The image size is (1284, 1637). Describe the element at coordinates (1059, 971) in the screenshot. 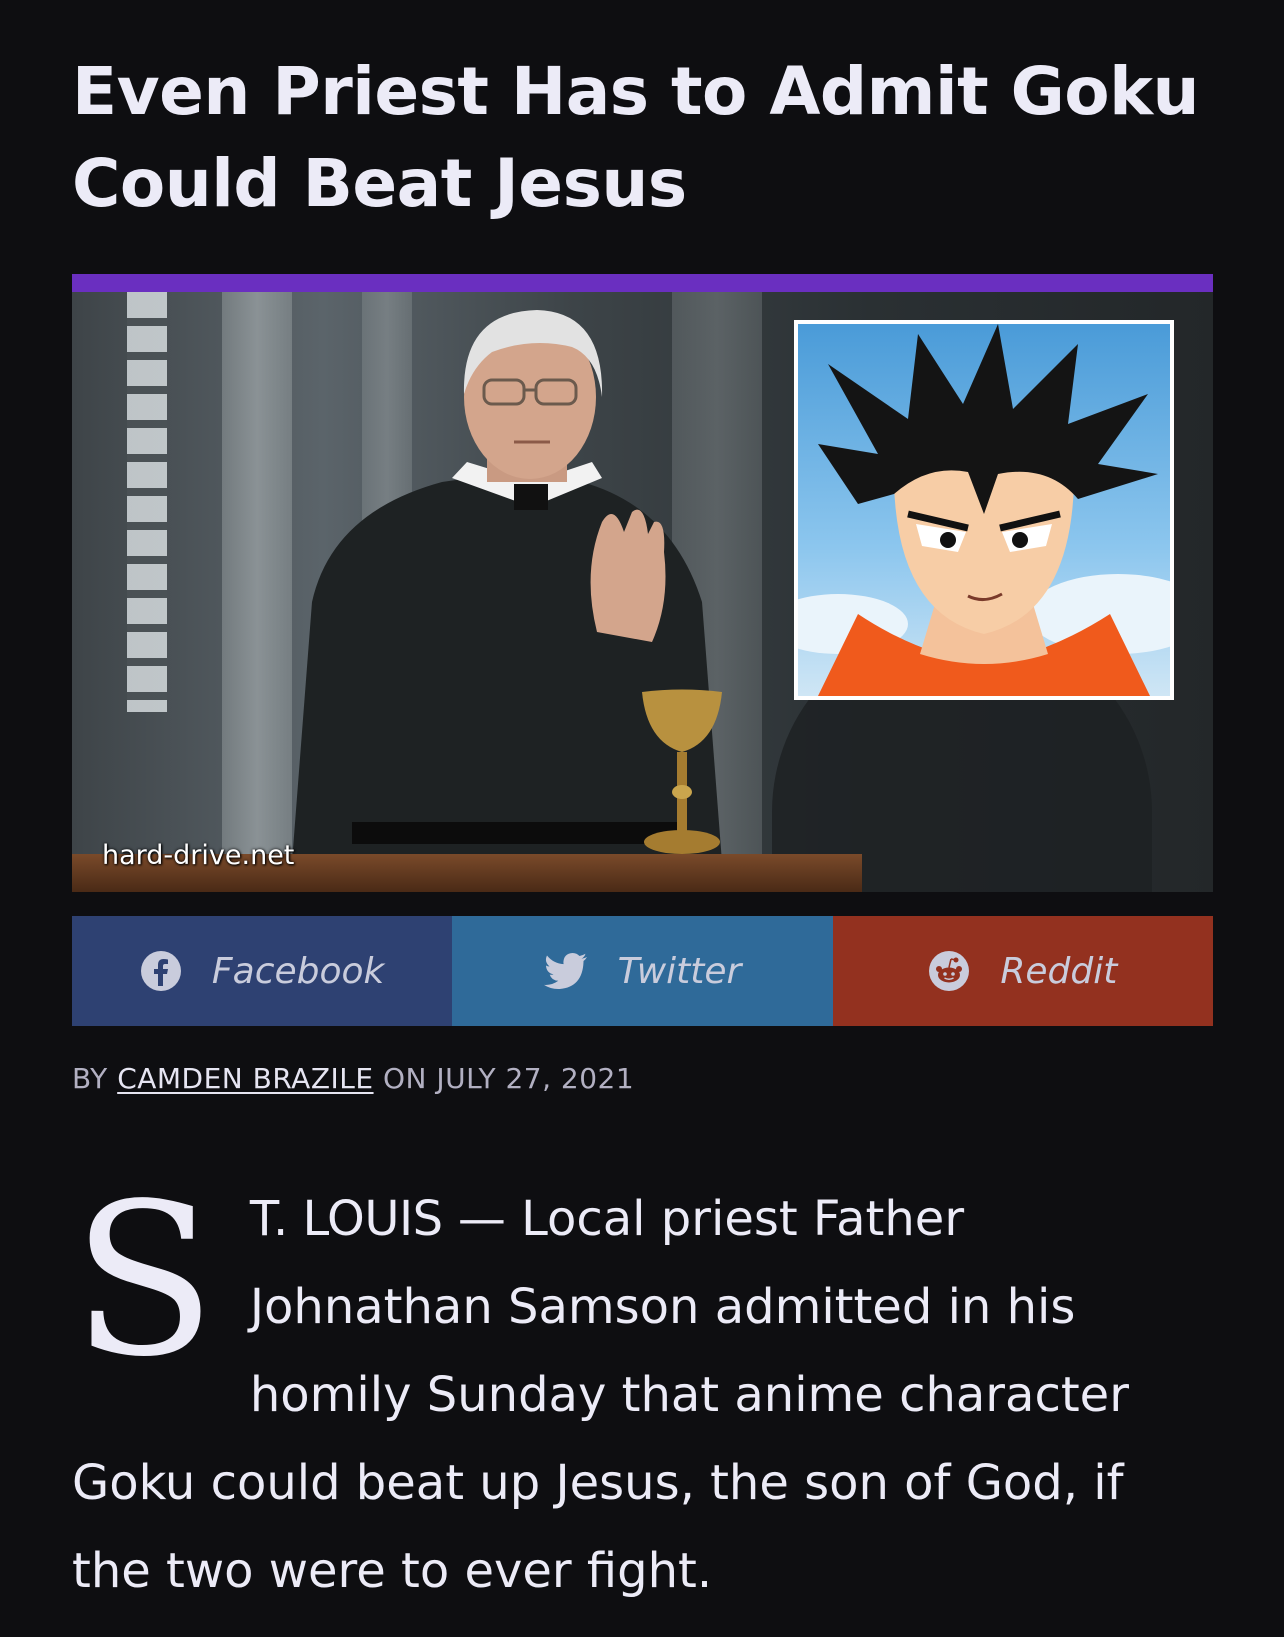

I see `share-reddit-label: Reddit` at that location.